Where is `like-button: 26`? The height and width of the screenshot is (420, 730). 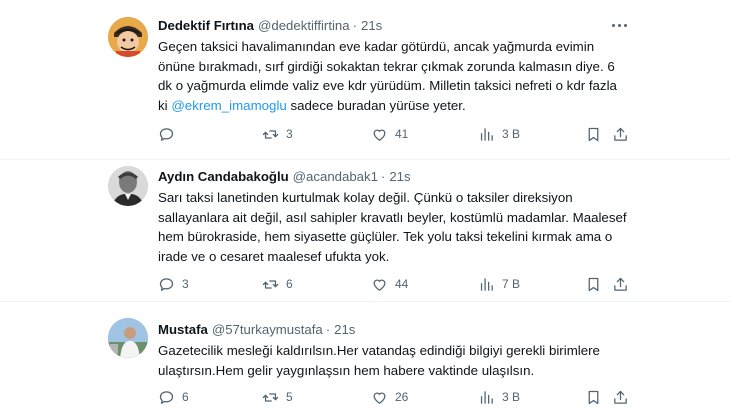 like-button: 26 is located at coordinates (389, 397).